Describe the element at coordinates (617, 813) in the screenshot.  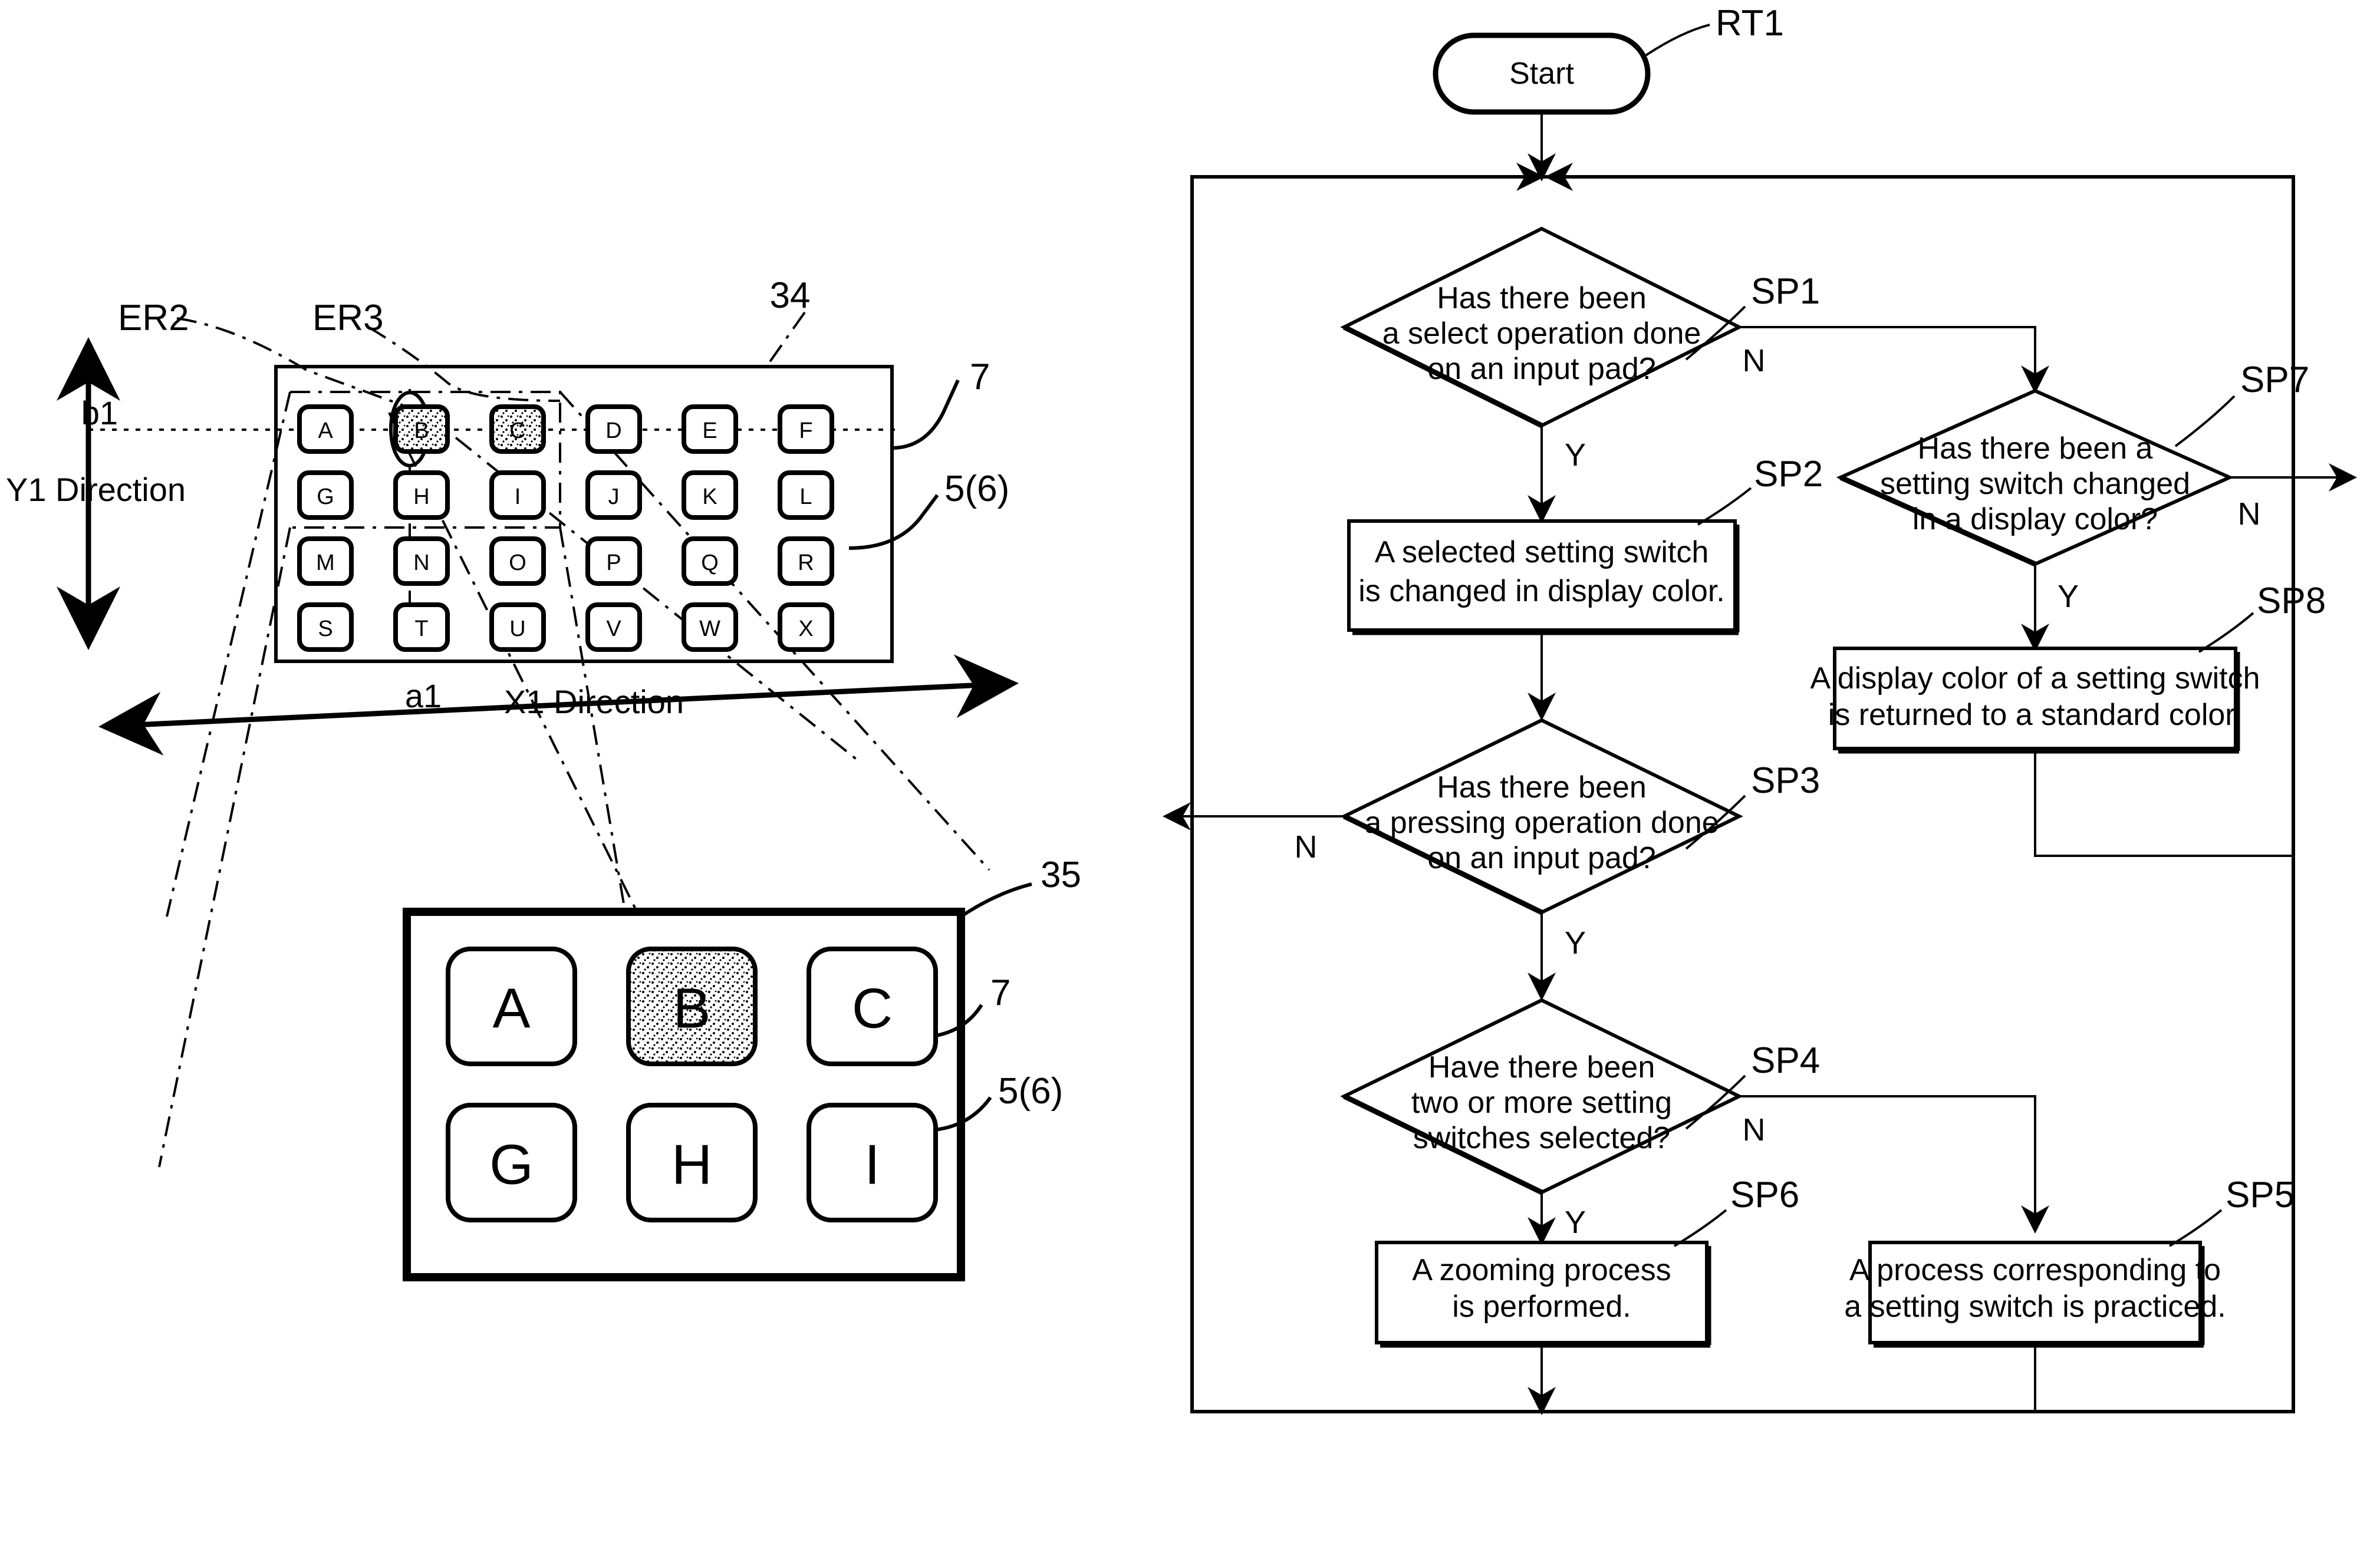
I see `keypads-layer: A B C D E F G H I J K L M N O P Q R S T U V W X A B C G H I` at that location.